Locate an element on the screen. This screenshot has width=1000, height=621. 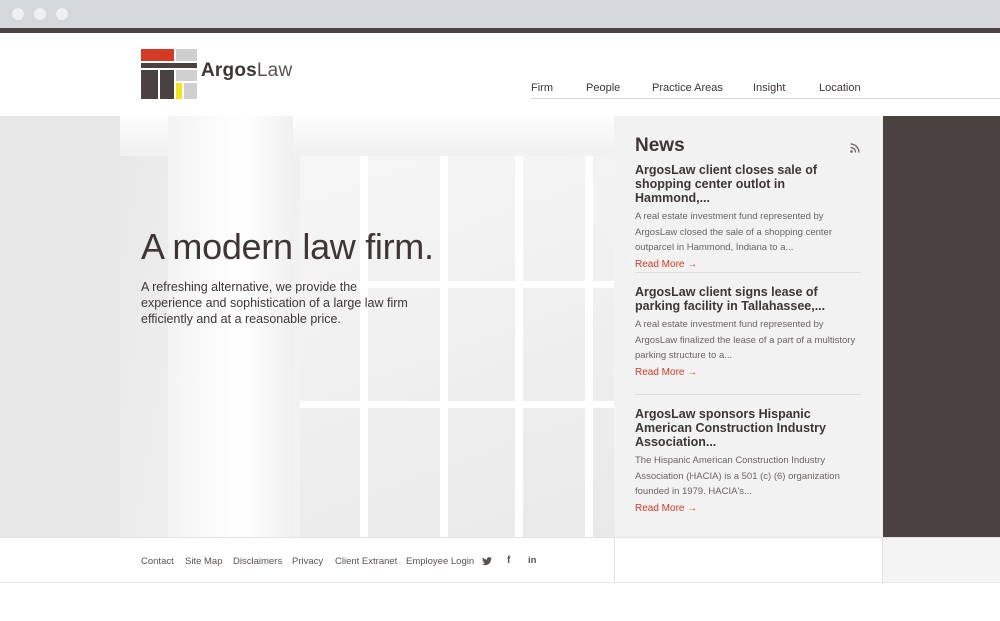
footer-link-contact: Contact is located at coordinates (157, 561).